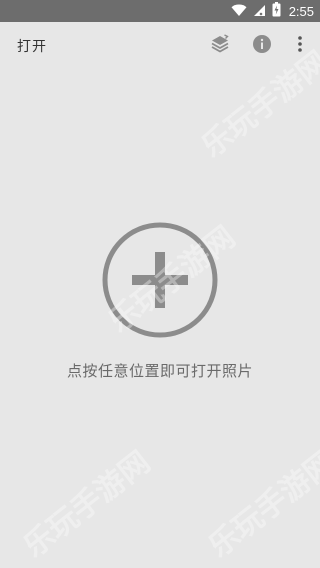 The image size is (320, 568). I want to click on layers-sync-icon, so click(220, 46).